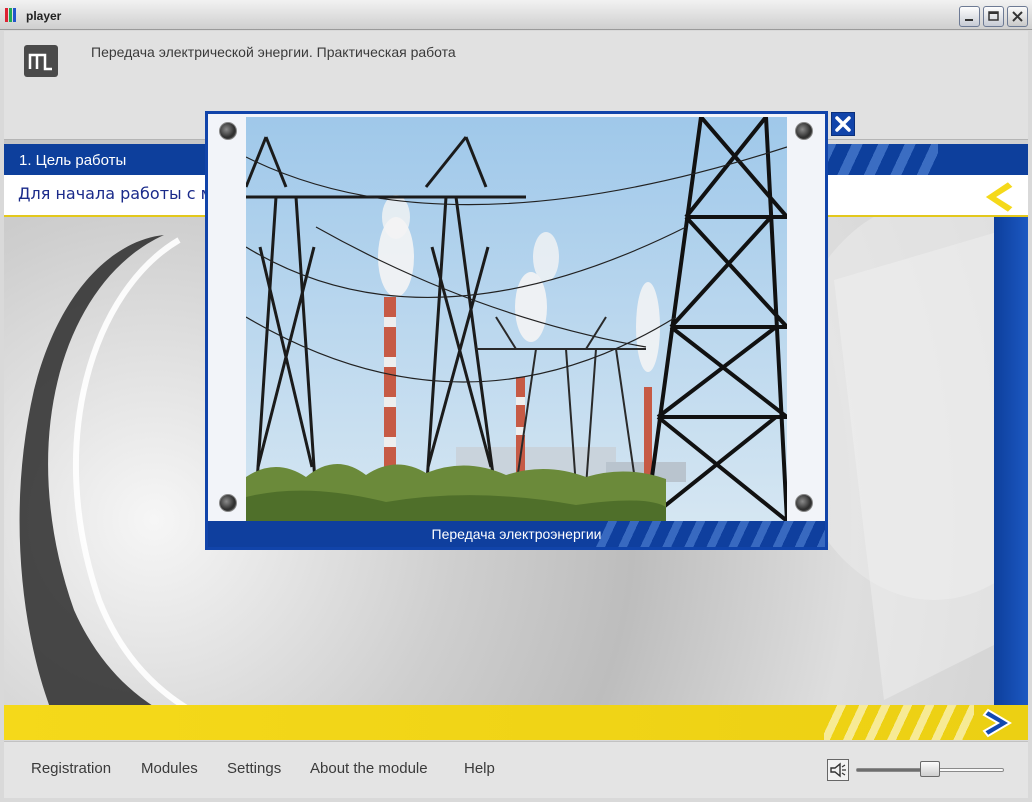  I want to click on next-arrow-button, so click(1000, 723).